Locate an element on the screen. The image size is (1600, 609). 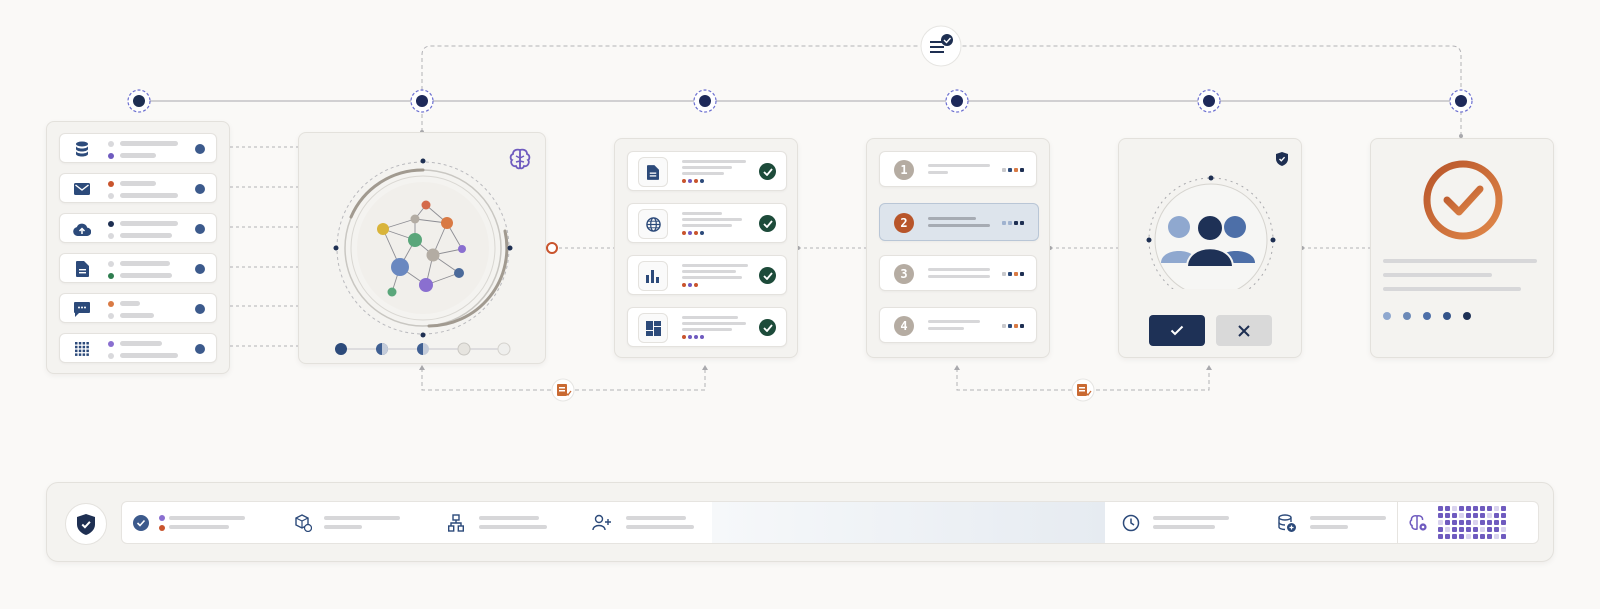
rank-item: 3 is located at coordinates (958, 273).